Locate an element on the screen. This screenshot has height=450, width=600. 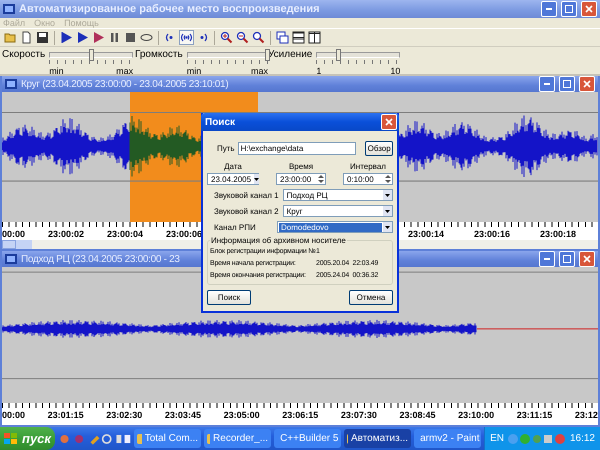
open-folder-icon is located at coordinates (10, 37).